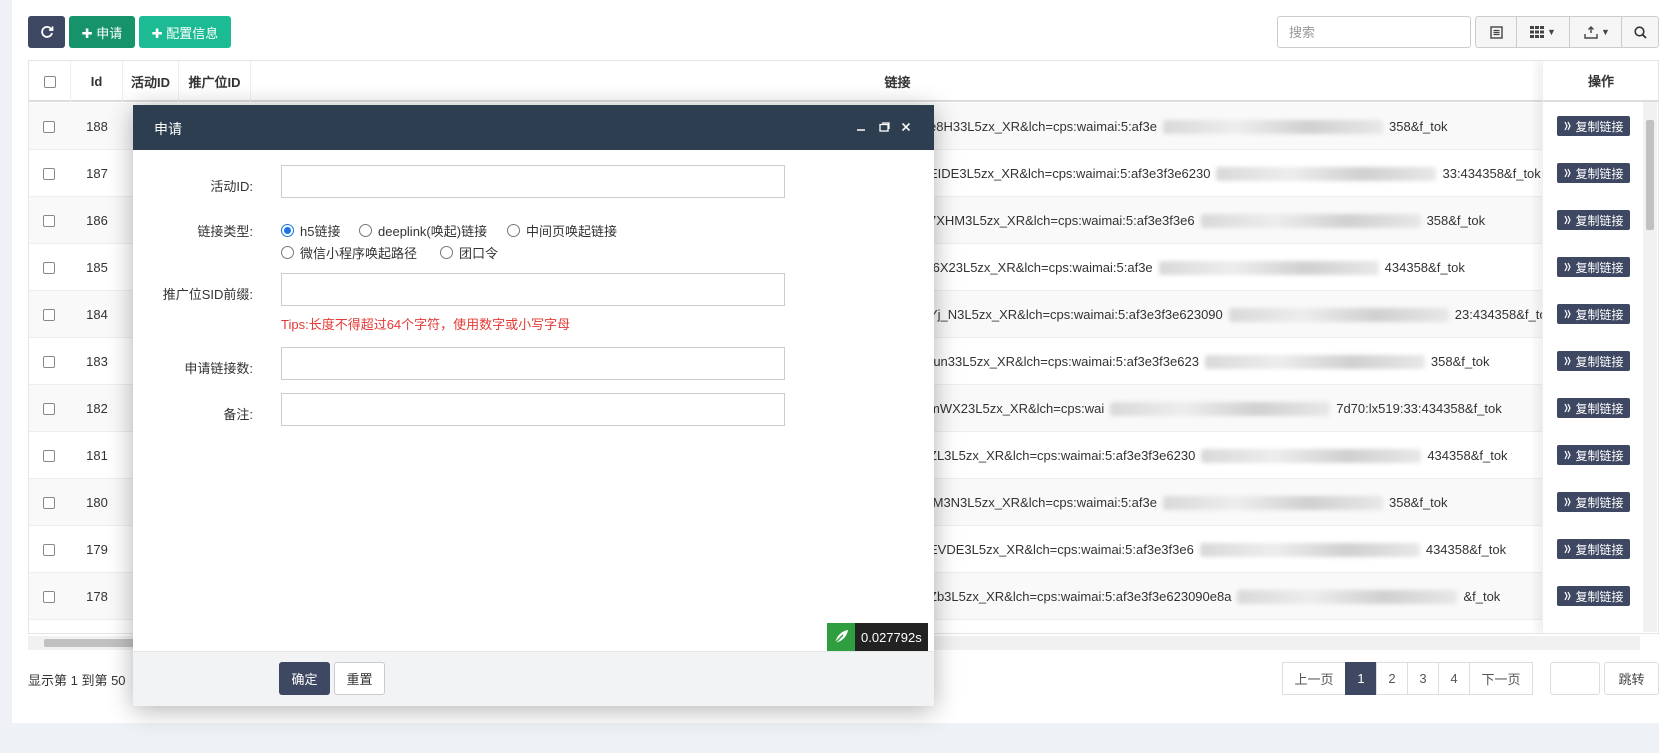 The image size is (1659, 753). What do you see at coordinates (97, 455) in the screenshot?
I see `row-id: 181` at bounding box center [97, 455].